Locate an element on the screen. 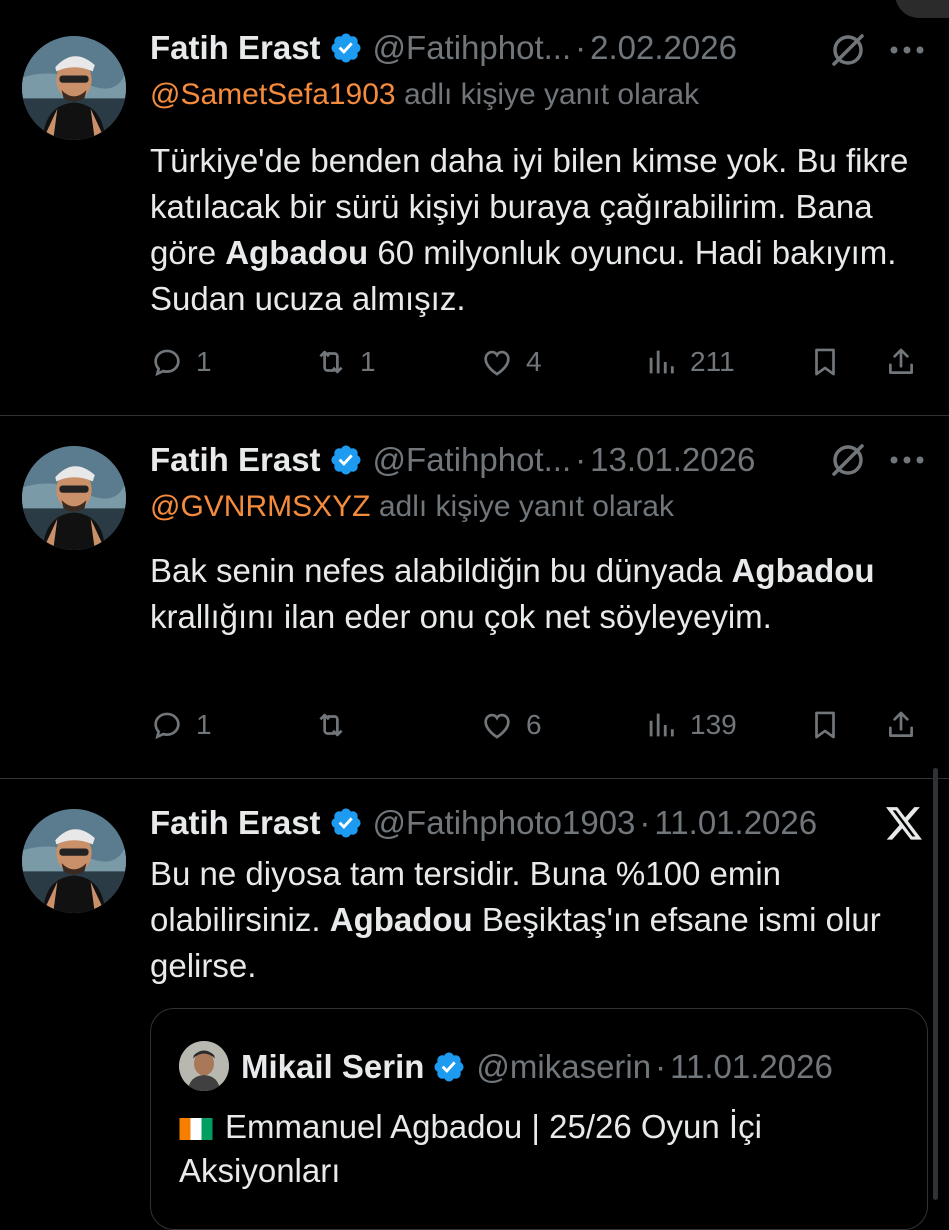 This screenshot has width=949, height=1230. author-handle: @Fatihphoto1903 is located at coordinates (504, 823).